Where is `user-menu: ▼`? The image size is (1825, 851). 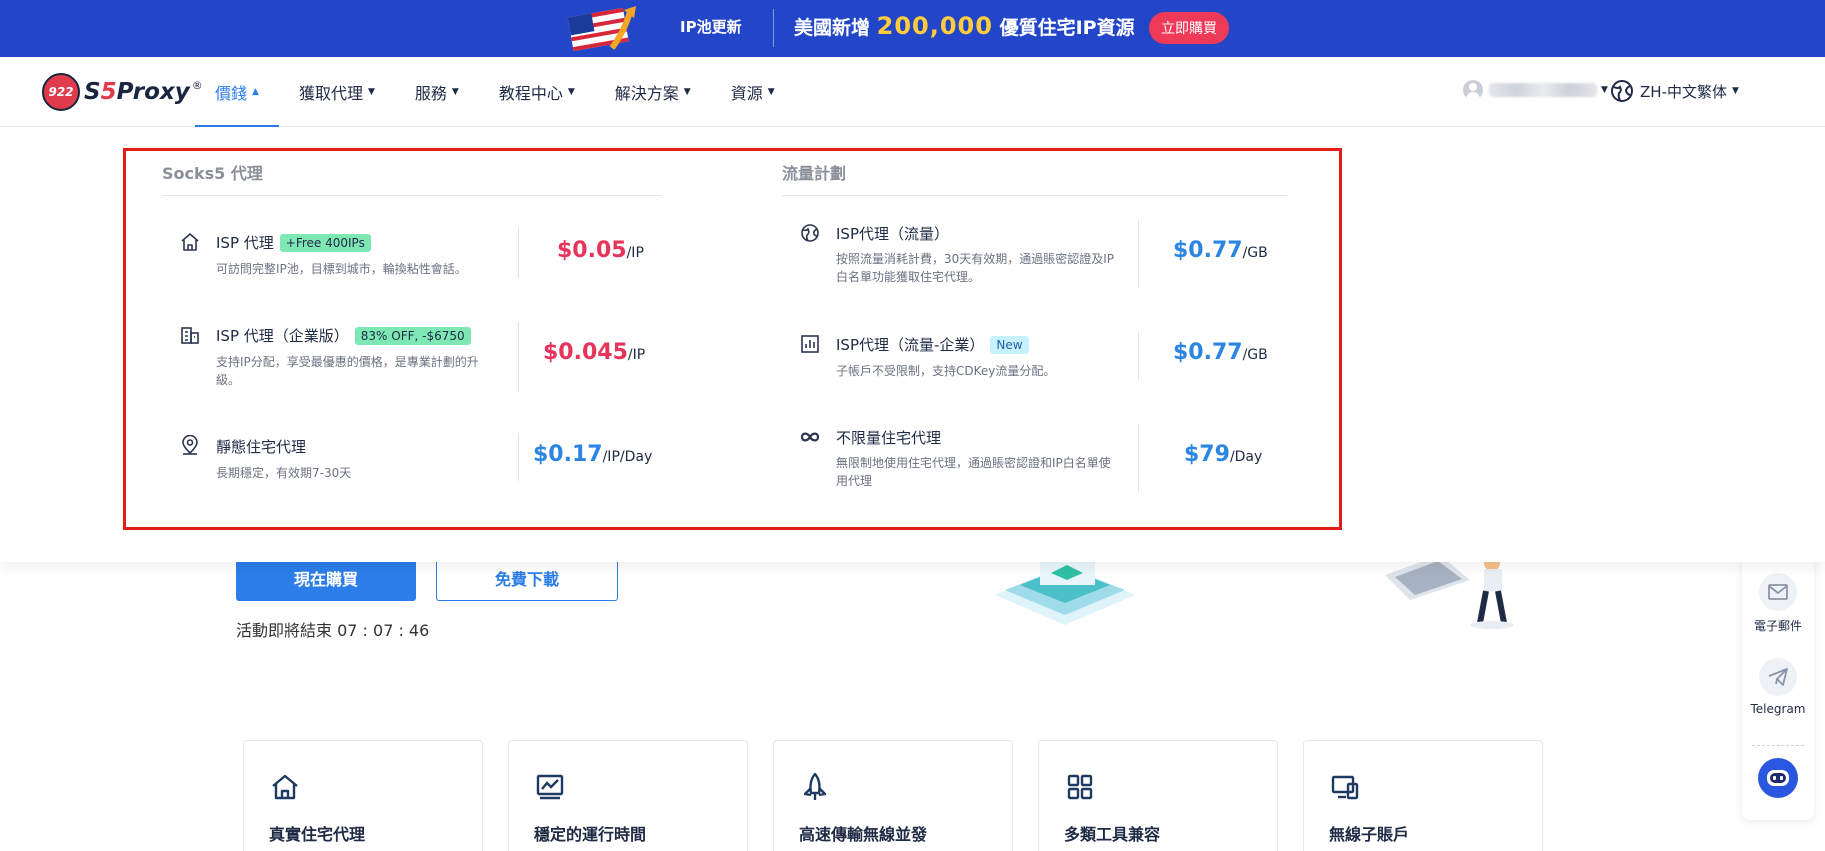
user-menu: ▼ is located at coordinates (1535, 90).